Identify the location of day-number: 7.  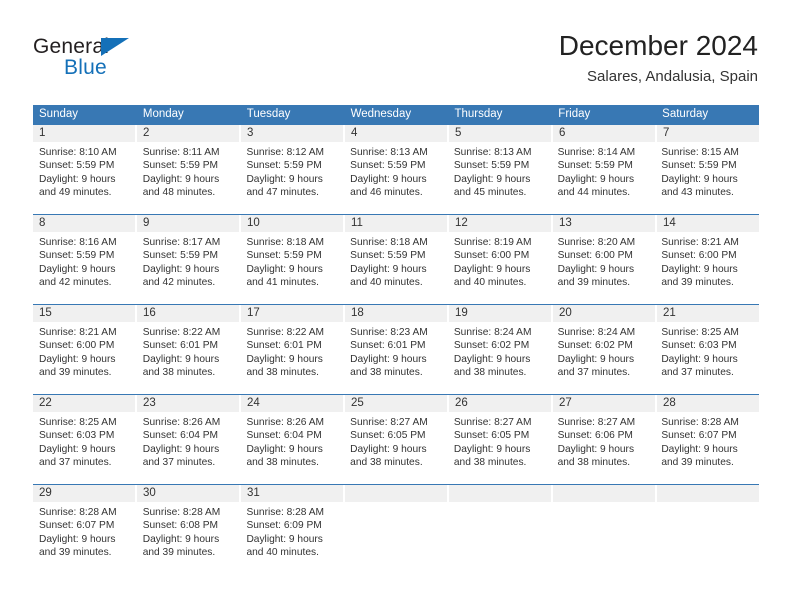
(708, 133).